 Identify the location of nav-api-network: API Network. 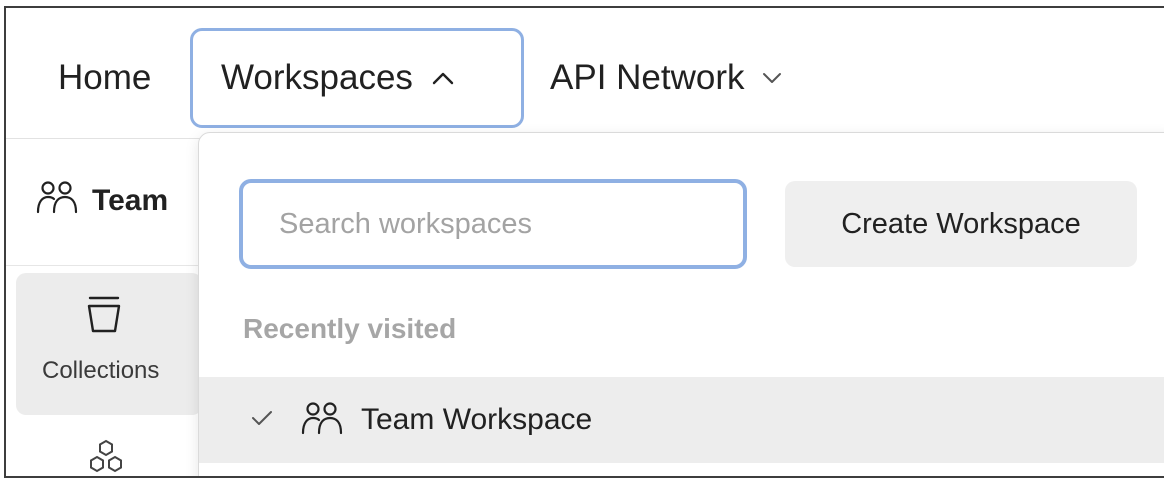
(666, 78).